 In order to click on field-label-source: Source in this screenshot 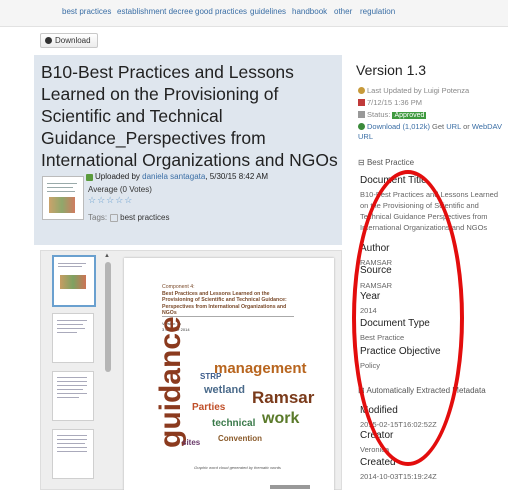, I will do `click(376, 270)`.